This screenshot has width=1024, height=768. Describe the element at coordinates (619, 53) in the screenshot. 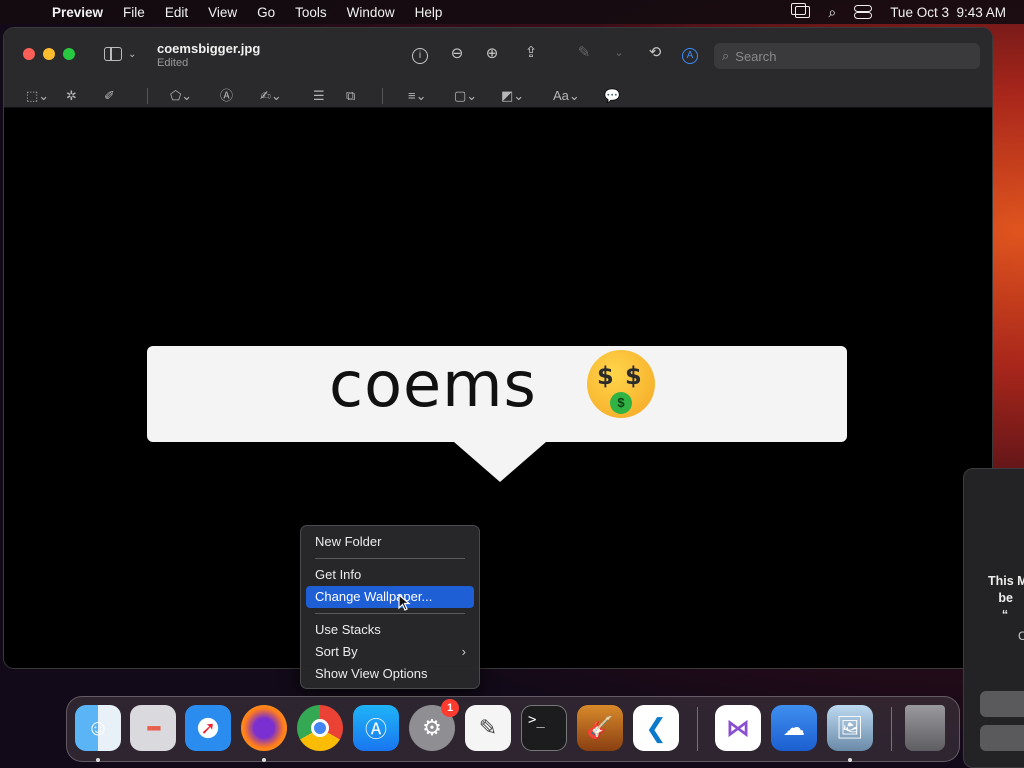

I see `highlight-menu-chevron-icon: ⌄` at that location.